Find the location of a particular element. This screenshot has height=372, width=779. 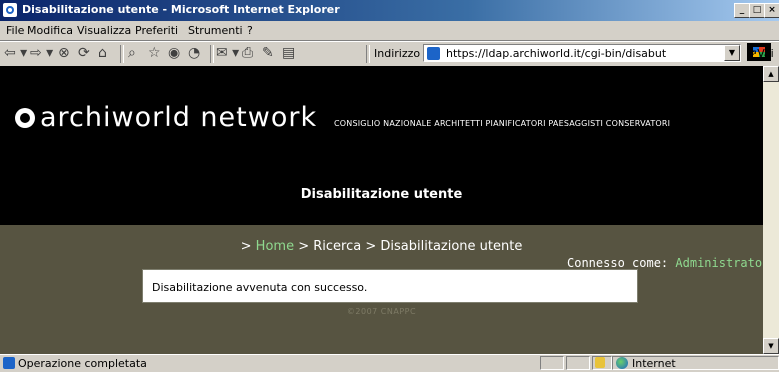

menu-preferiti: Preferiti is located at coordinates (156, 30).